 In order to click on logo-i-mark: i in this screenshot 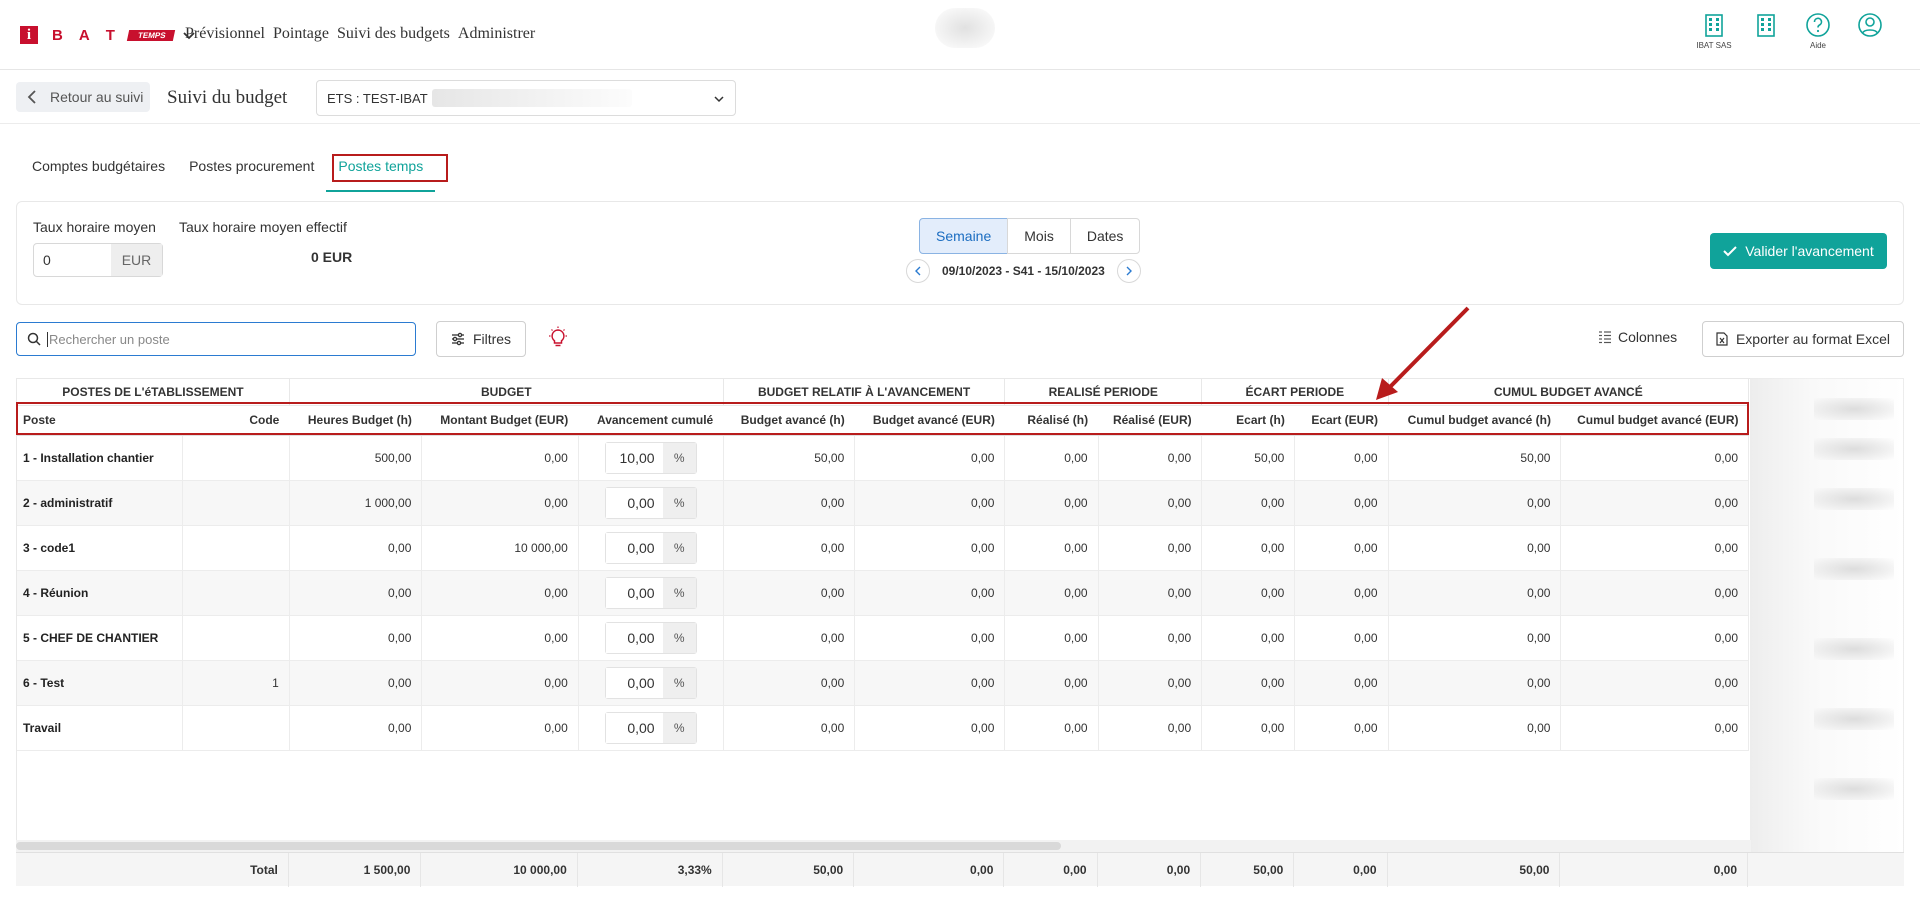, I will do `click(29, 35)`.